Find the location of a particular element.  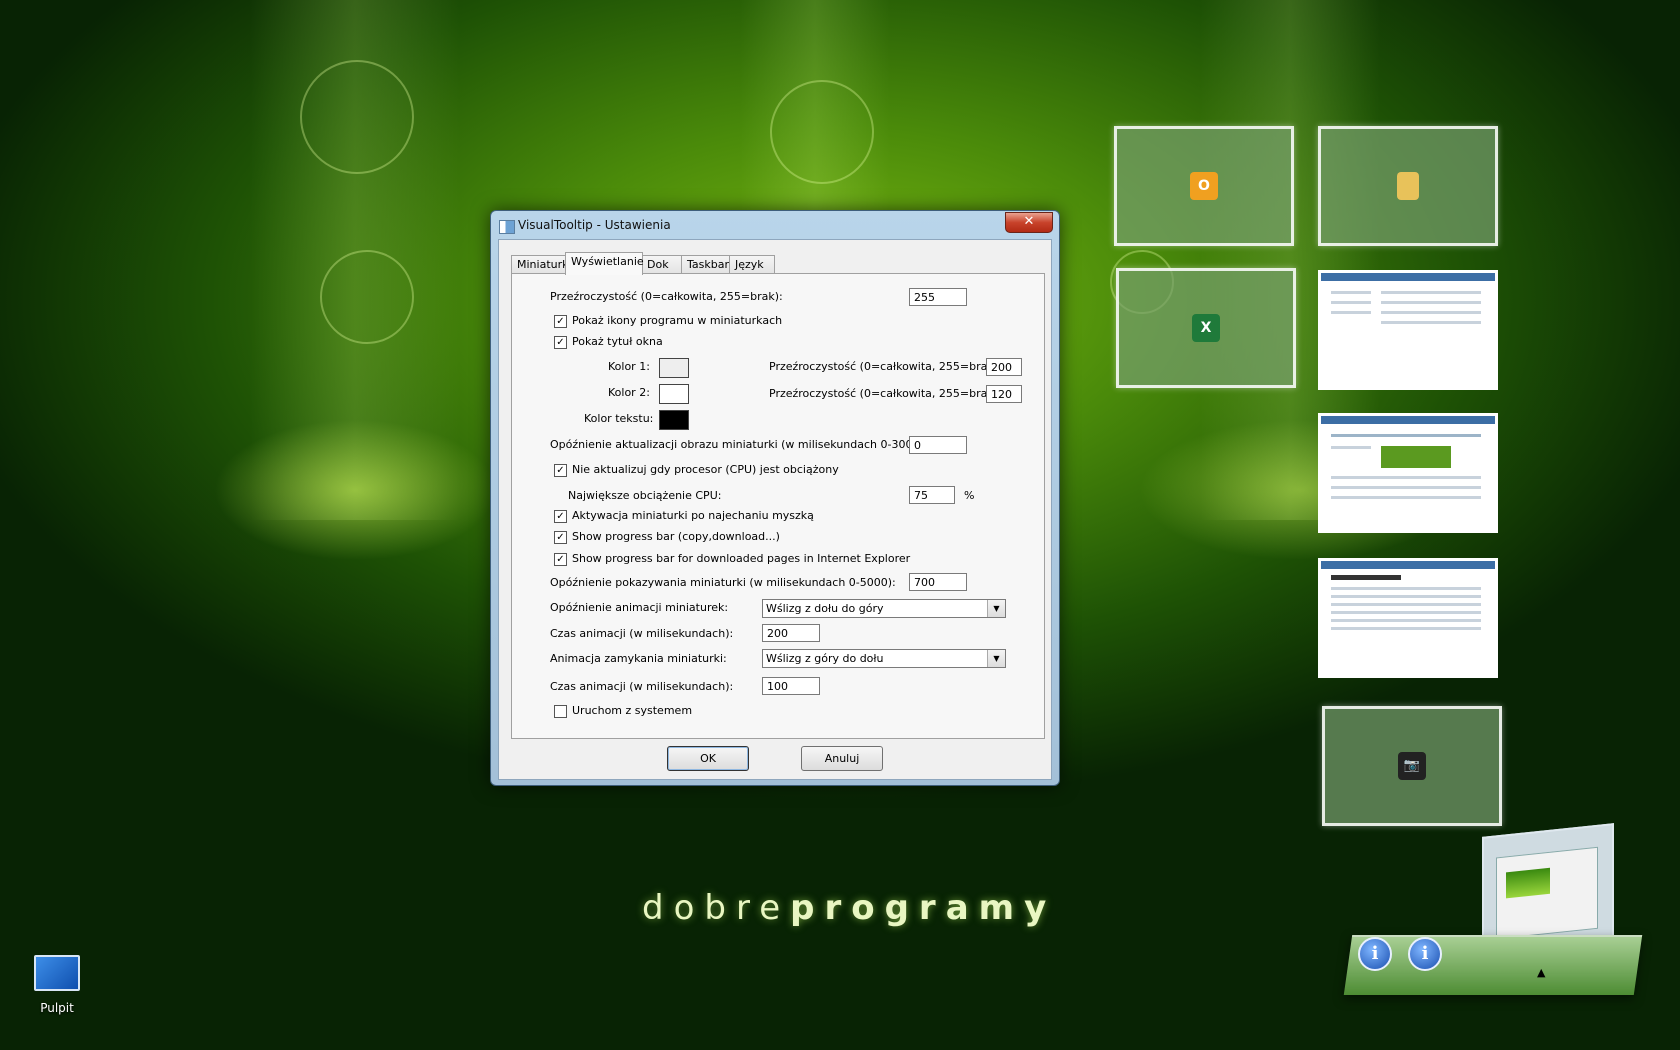

tab-miniaturki: Miniaturki is located at coordinates (542, 264).